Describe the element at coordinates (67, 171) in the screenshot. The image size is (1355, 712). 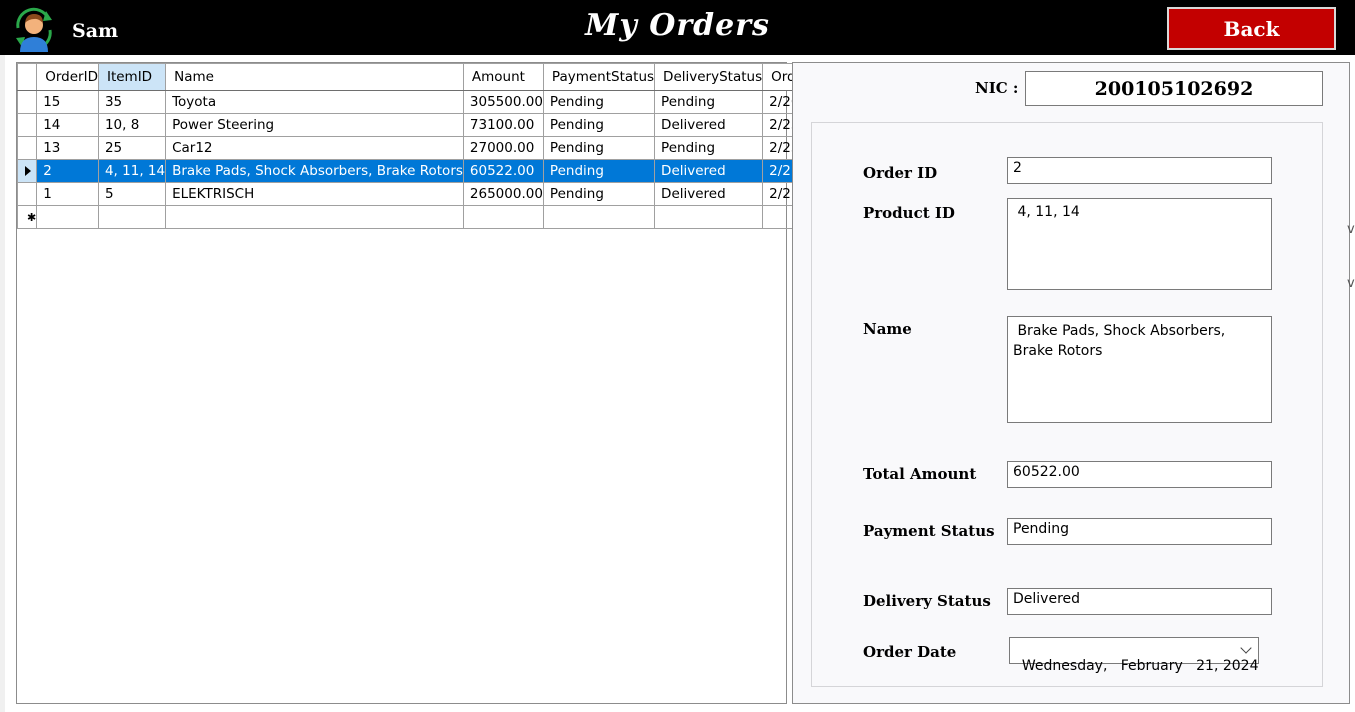
I see `table-cell: 2` at that location.